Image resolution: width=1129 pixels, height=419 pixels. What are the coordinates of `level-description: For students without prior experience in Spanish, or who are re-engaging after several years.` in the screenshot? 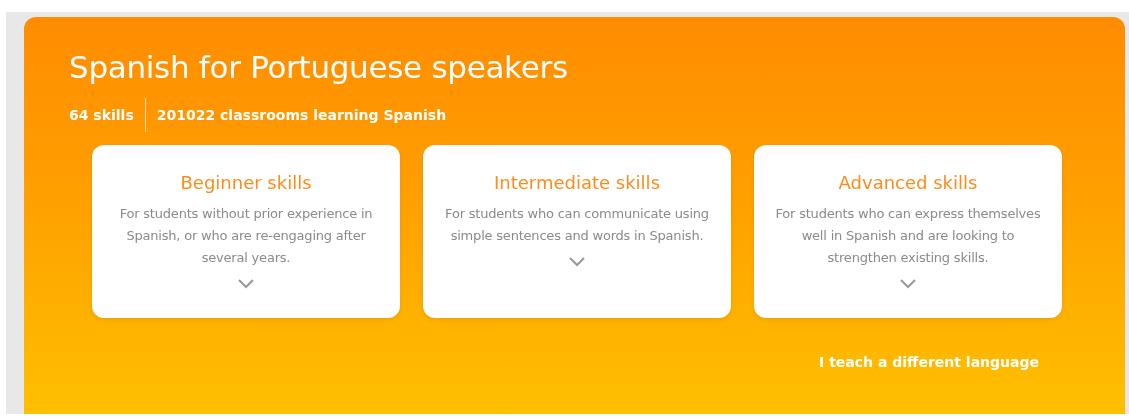 It's located at (246, 236).